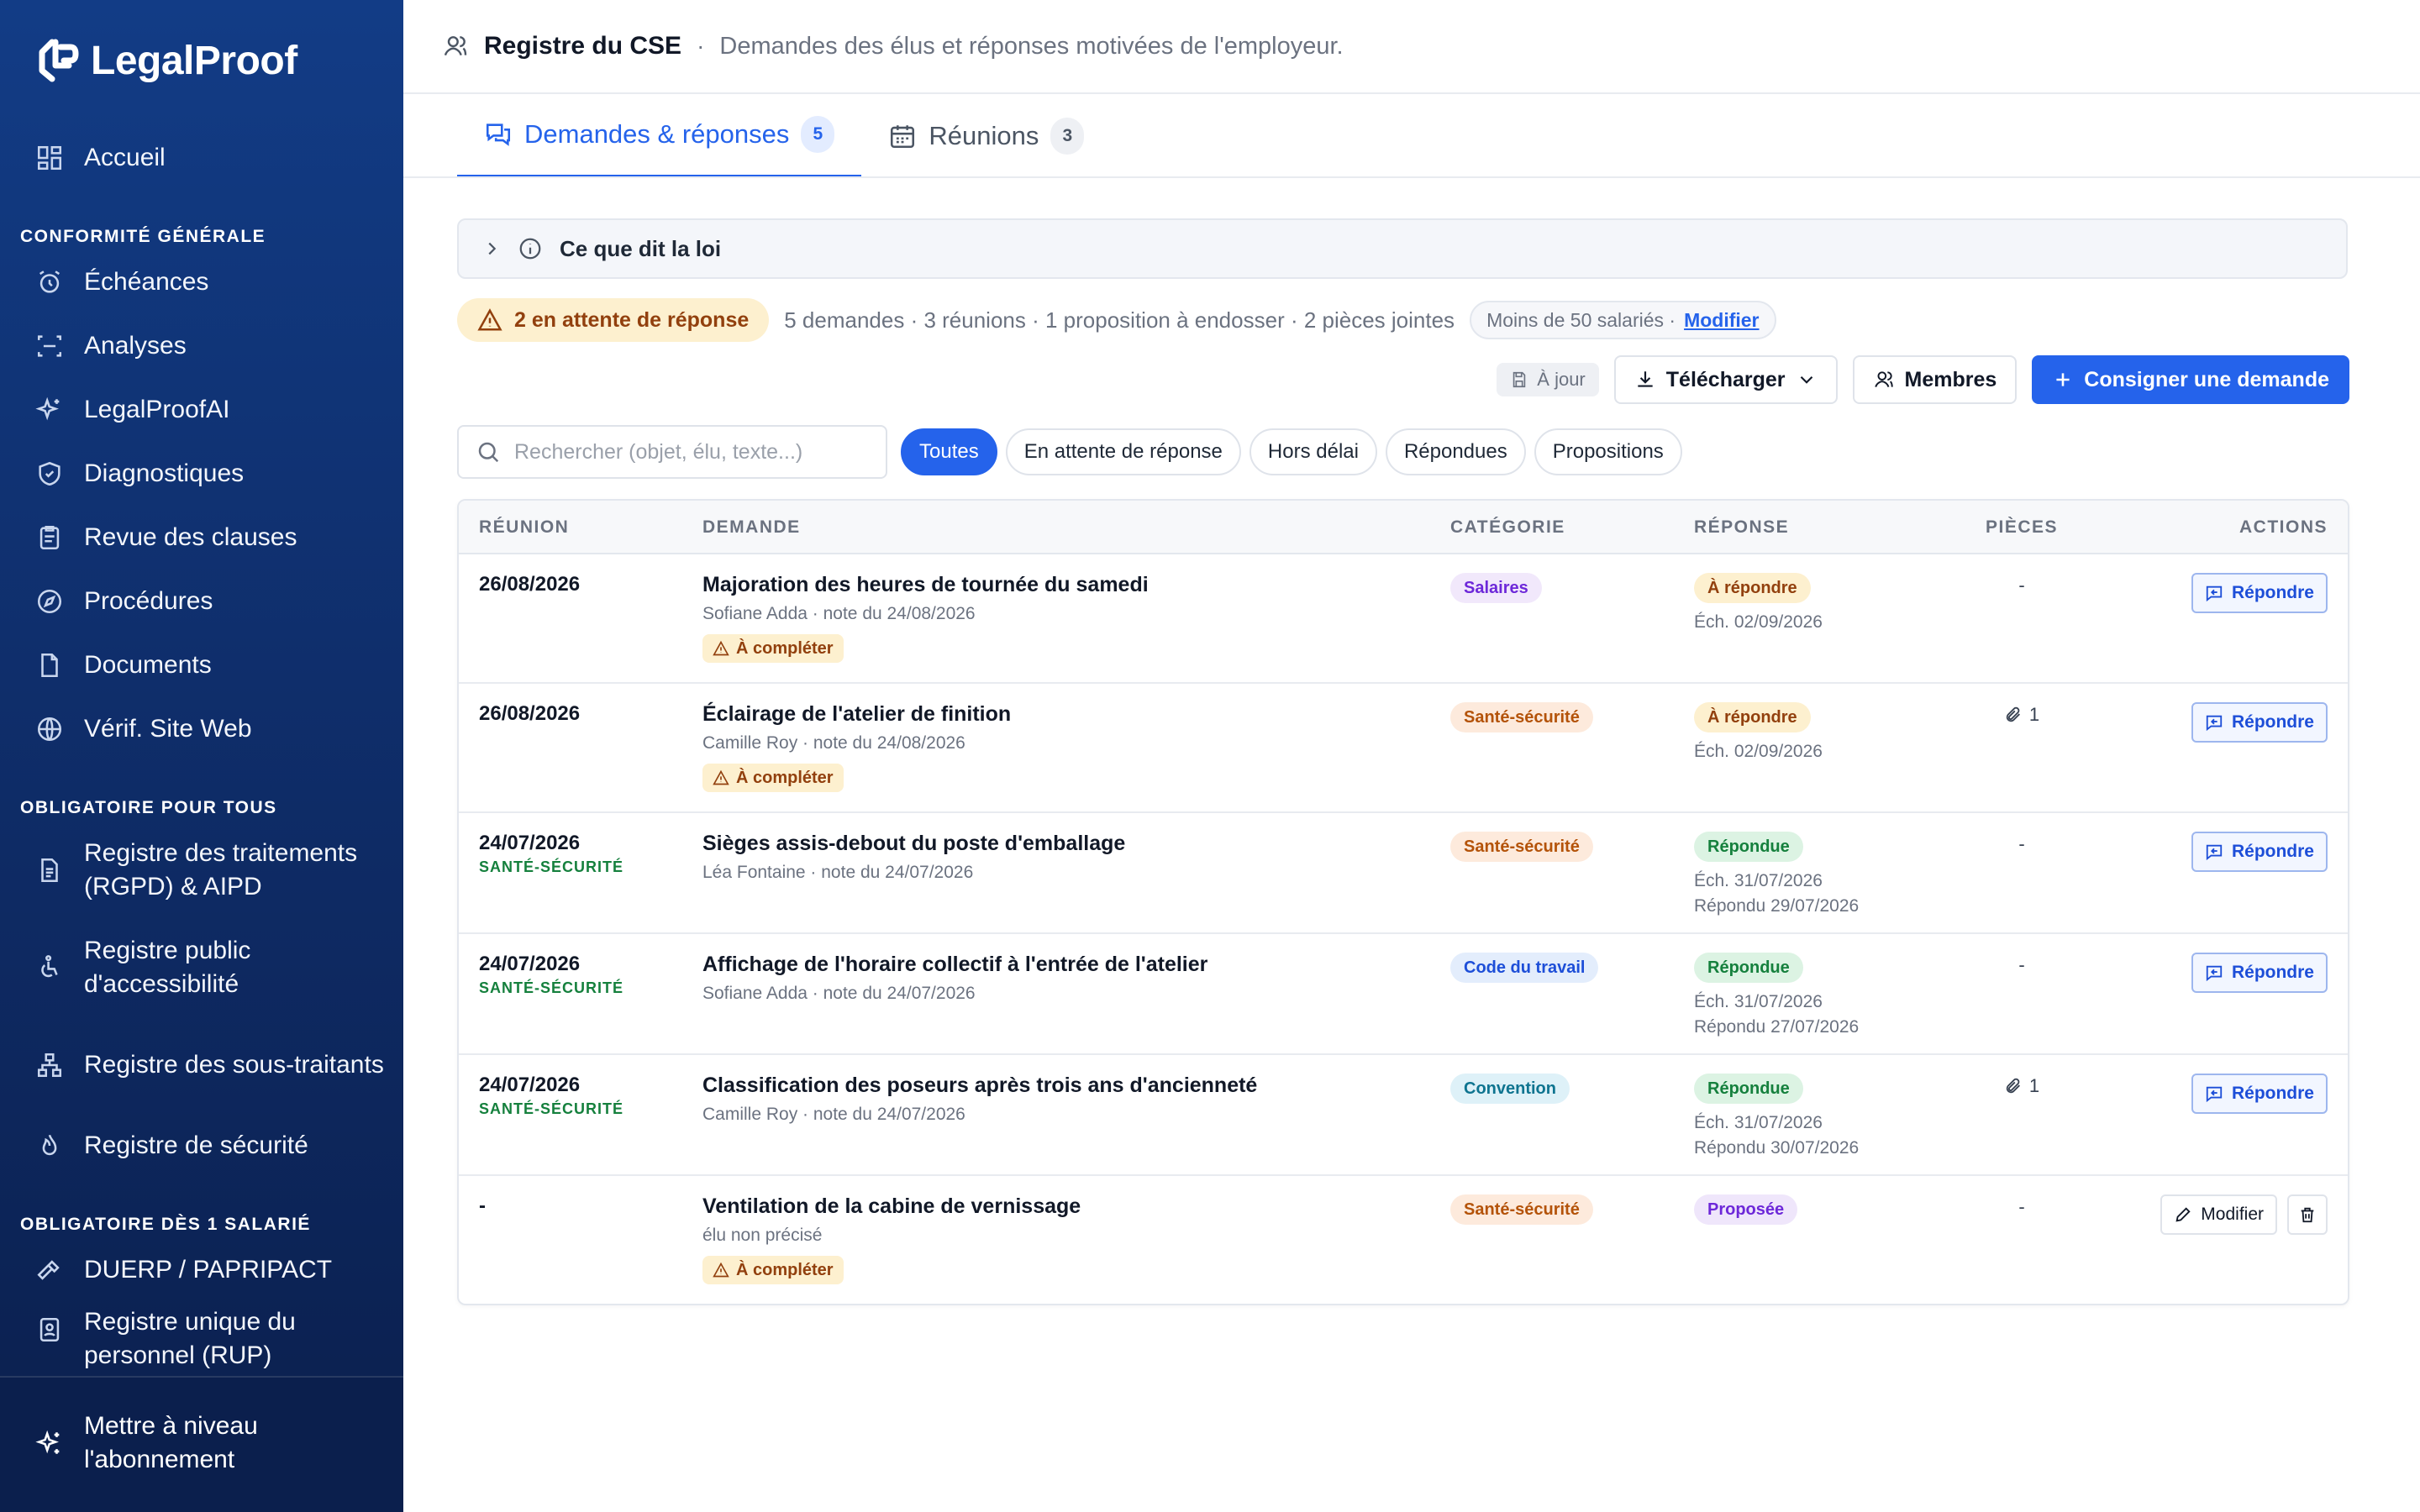 The height and width of the screenshot is (1512, 2420). I want to click on filter-all: Toutes, so click(949, 451).